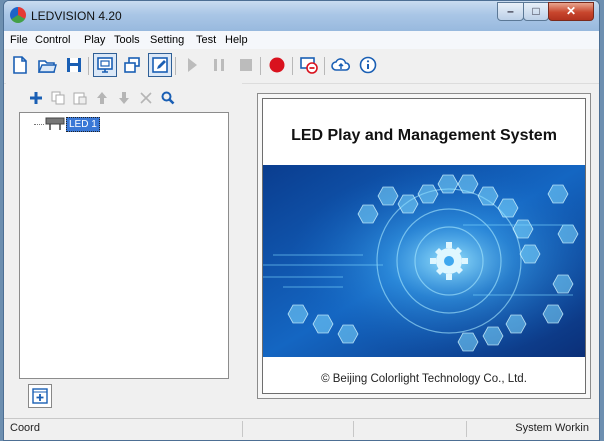  I want to click on new-button, so click(20, 65).